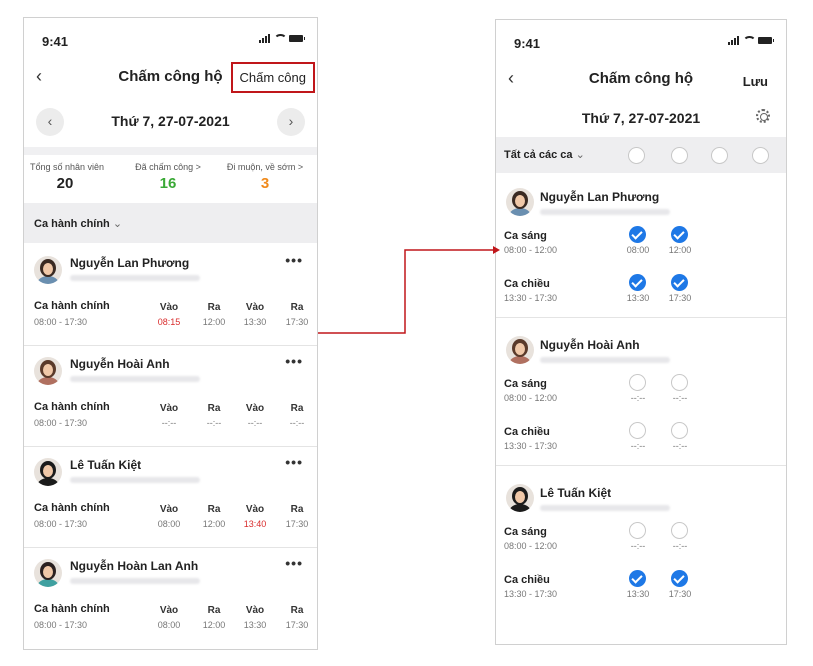  What do you see at coordinates (755, 81) in the screenshot?
I see `save-button: Lưu` at bounding box center [755, 81].